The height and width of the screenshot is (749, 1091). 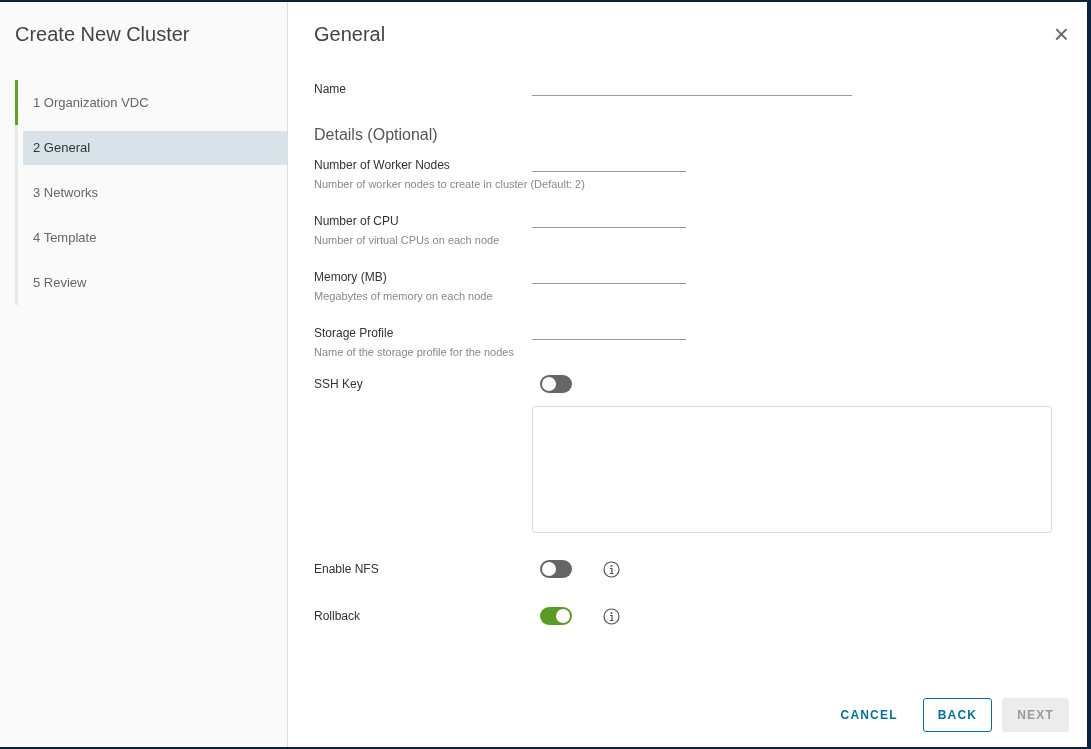 What do you see at coordinates (414, 352) in the screenshot?
I see `field-hint: Name of the storage profile for the nodes` at bounding box center [414, 352].